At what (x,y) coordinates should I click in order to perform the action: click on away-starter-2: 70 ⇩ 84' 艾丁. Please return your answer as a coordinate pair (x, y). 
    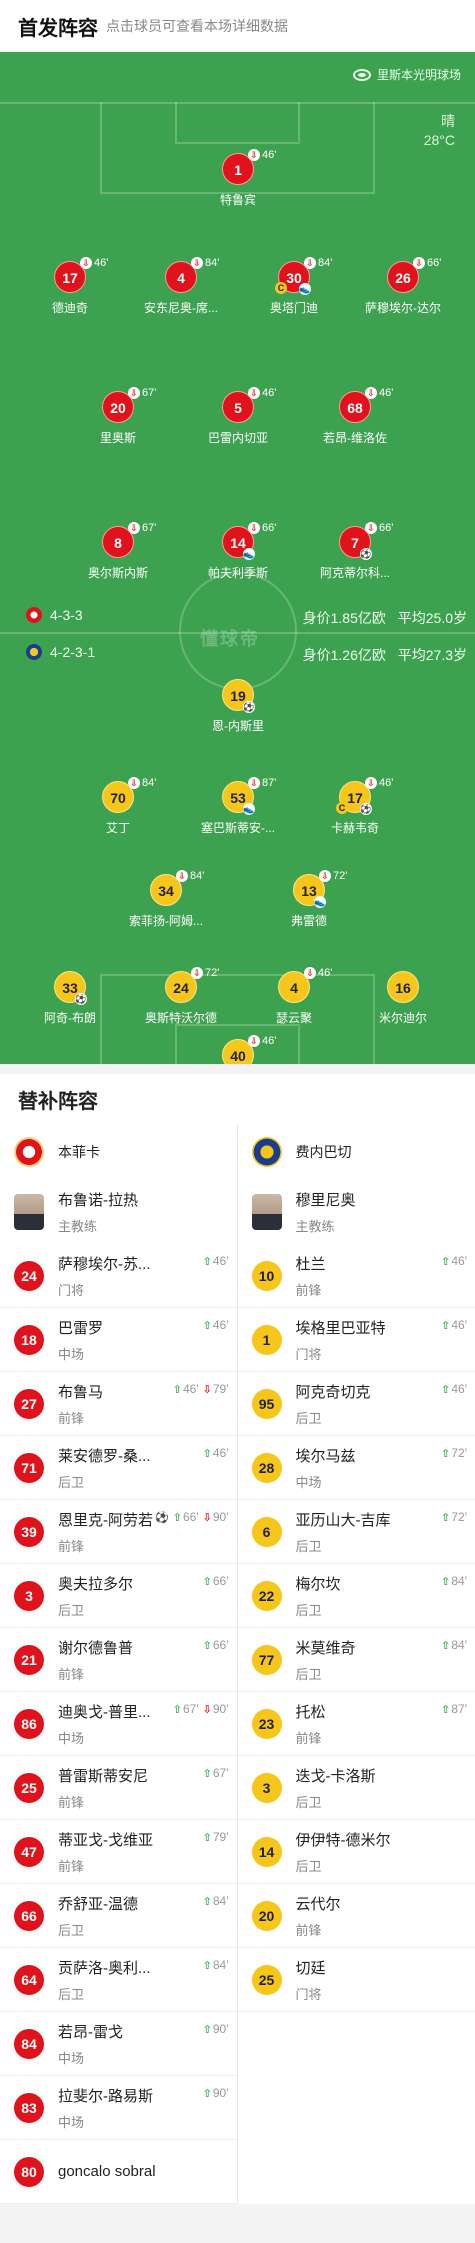
    Looking at the image, I should click on (118, 806).